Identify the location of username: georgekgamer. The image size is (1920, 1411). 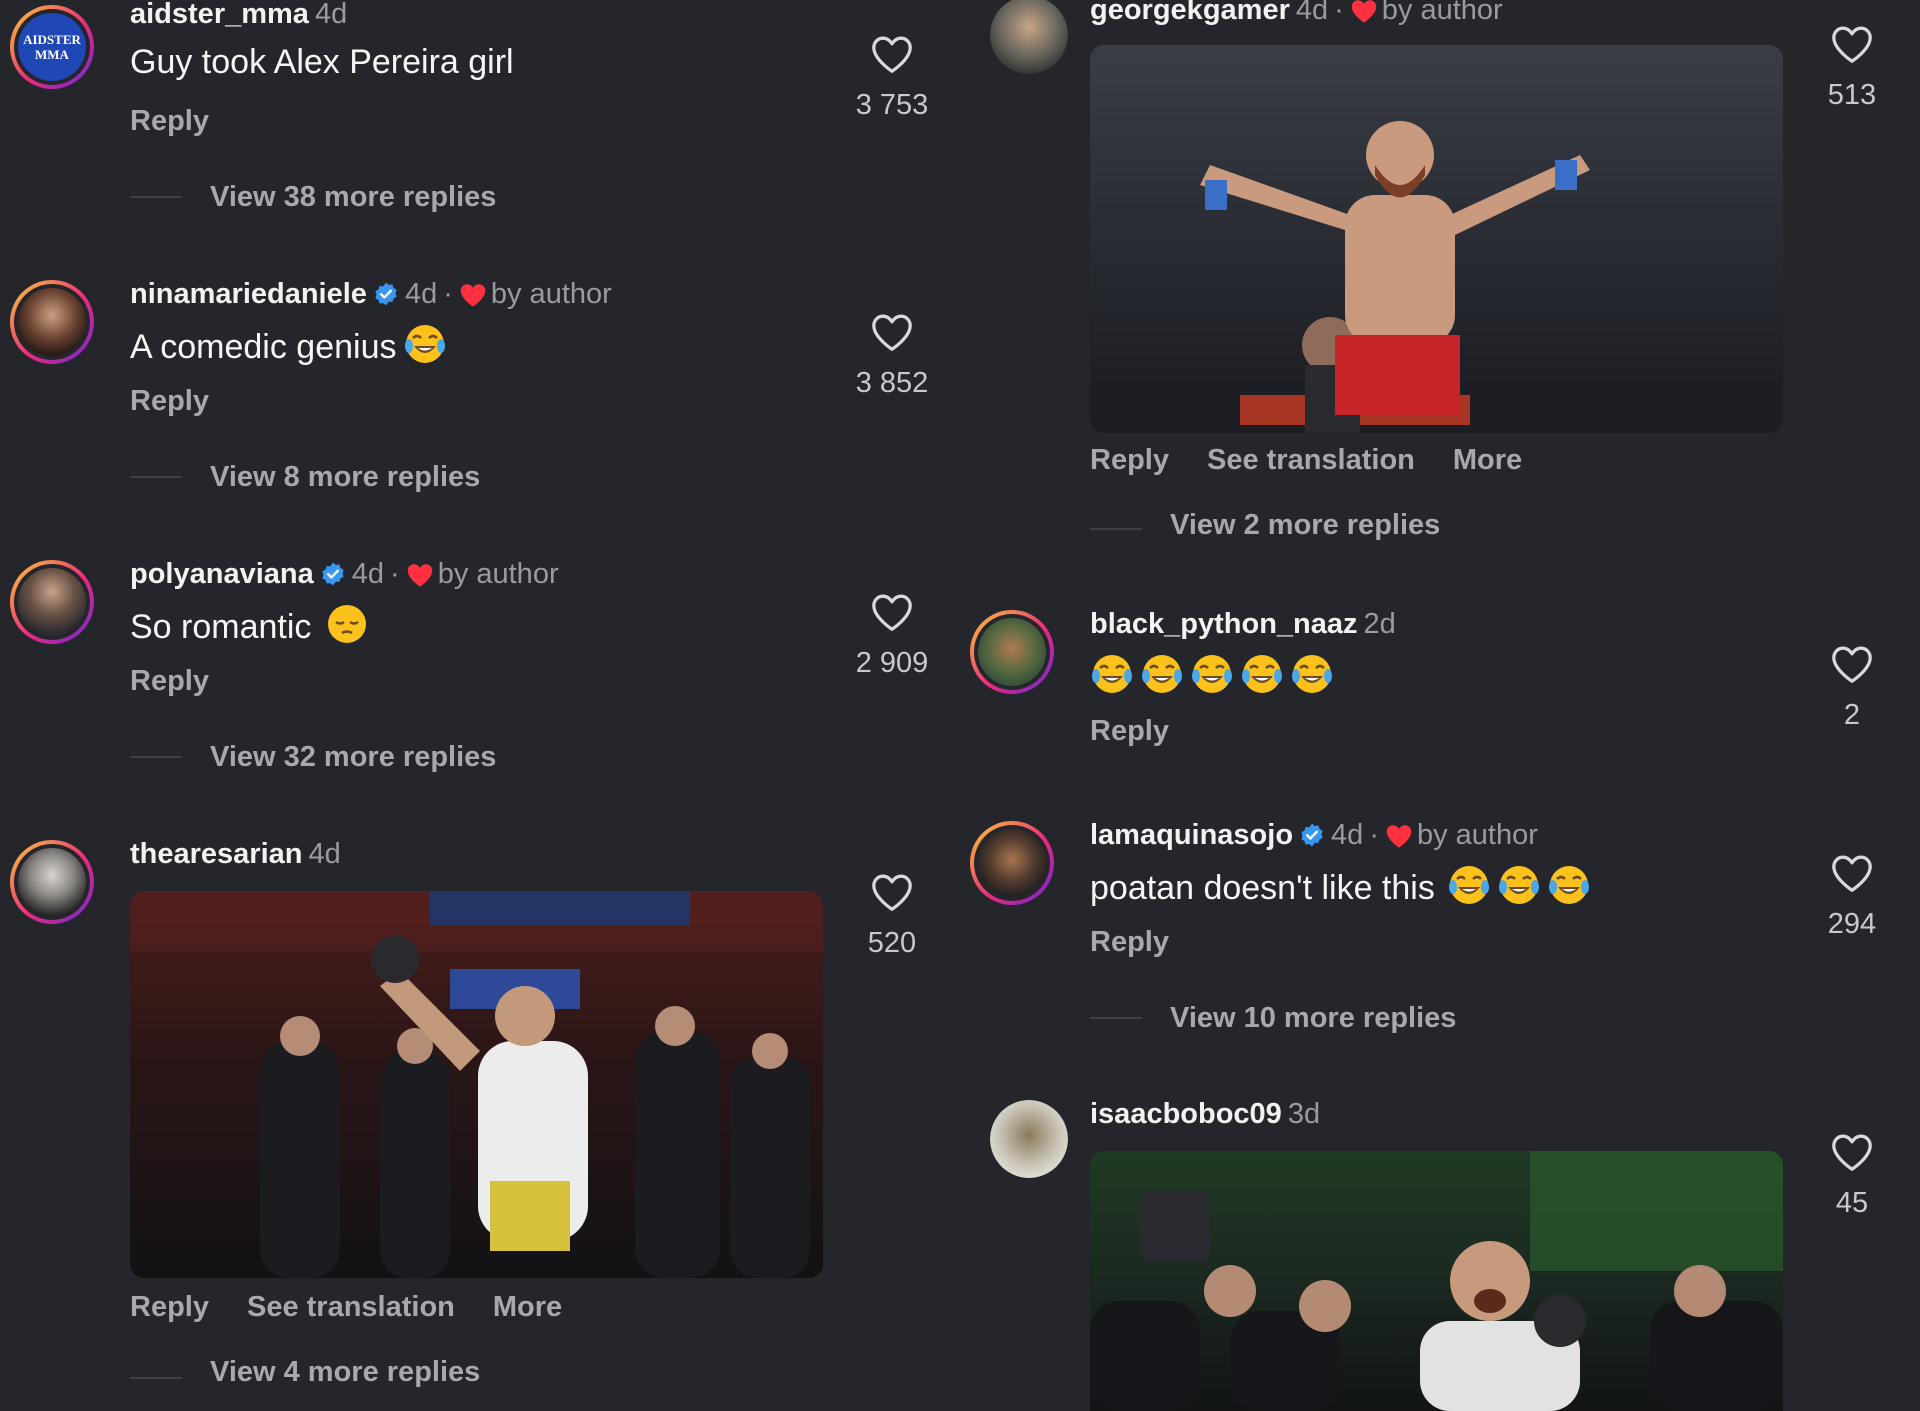
(1190, 13).